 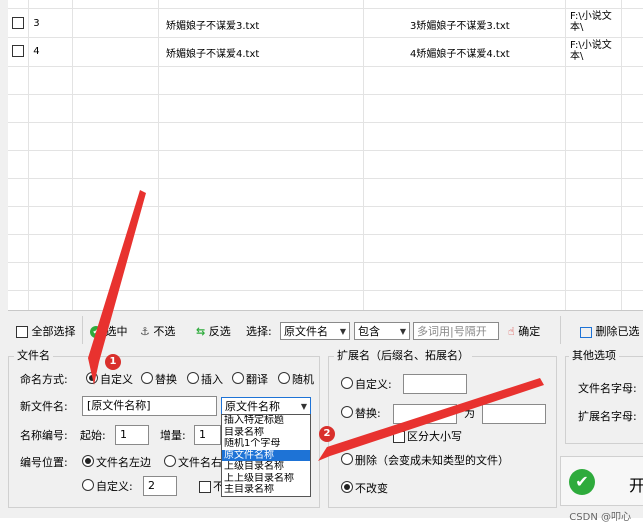 What do you see at coordinates (600, 517) in the screenshot?
I see `watermark: CSDN @叩心` at bounding box center [600, 517].